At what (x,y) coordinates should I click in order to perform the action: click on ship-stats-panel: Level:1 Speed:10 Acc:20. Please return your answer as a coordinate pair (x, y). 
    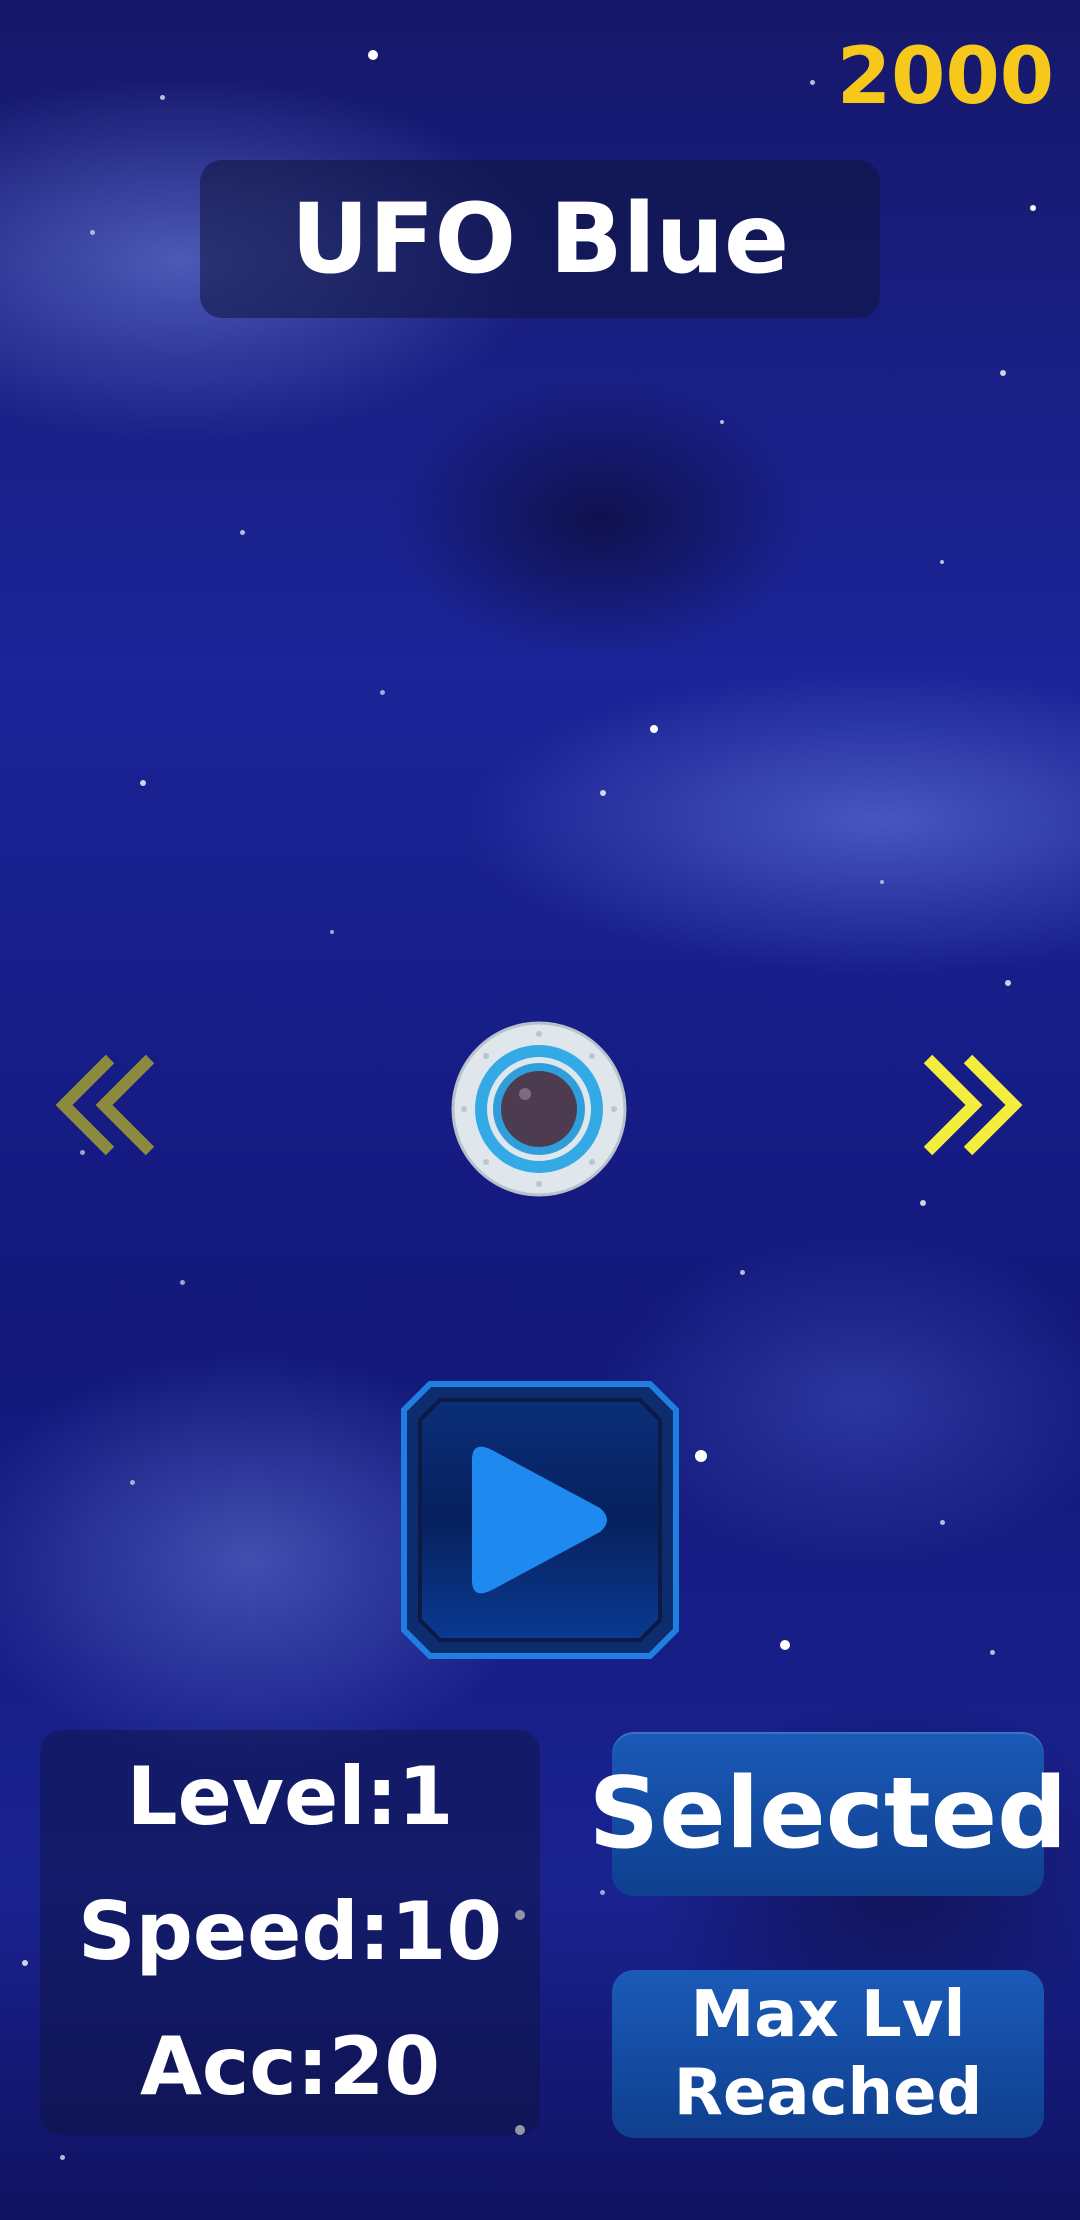
    Looking at the image, I should click on (290, 1932).